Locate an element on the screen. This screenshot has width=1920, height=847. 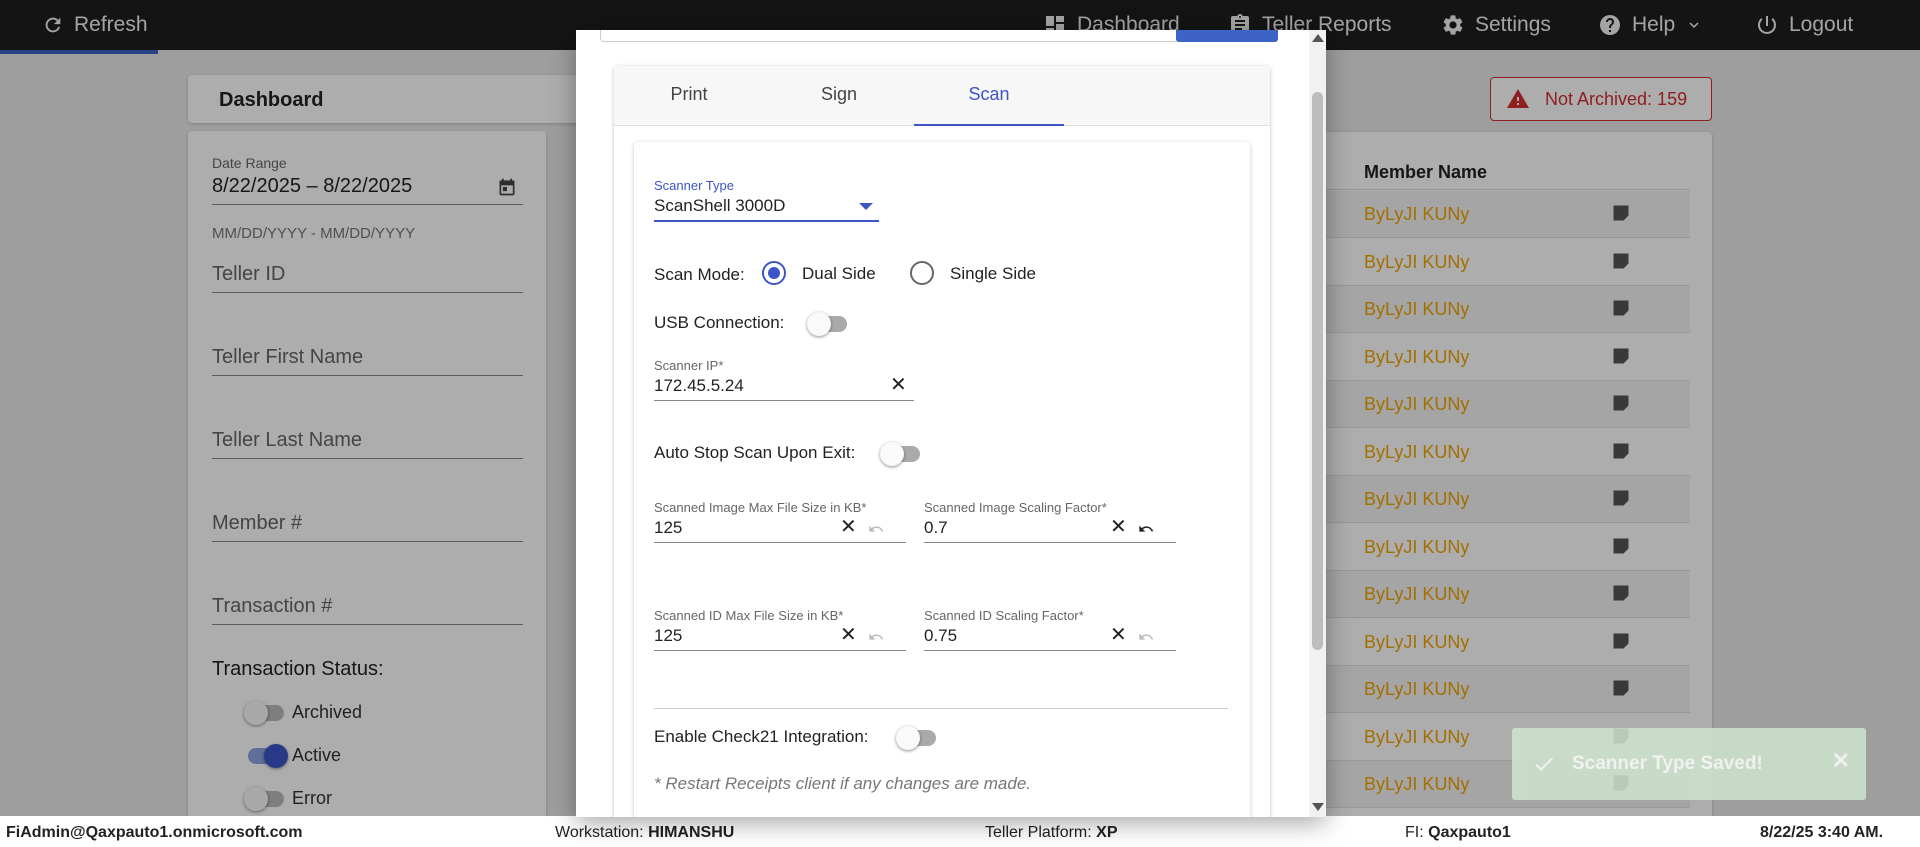
fi-label: FI: is located at coordinates (1414, 832).